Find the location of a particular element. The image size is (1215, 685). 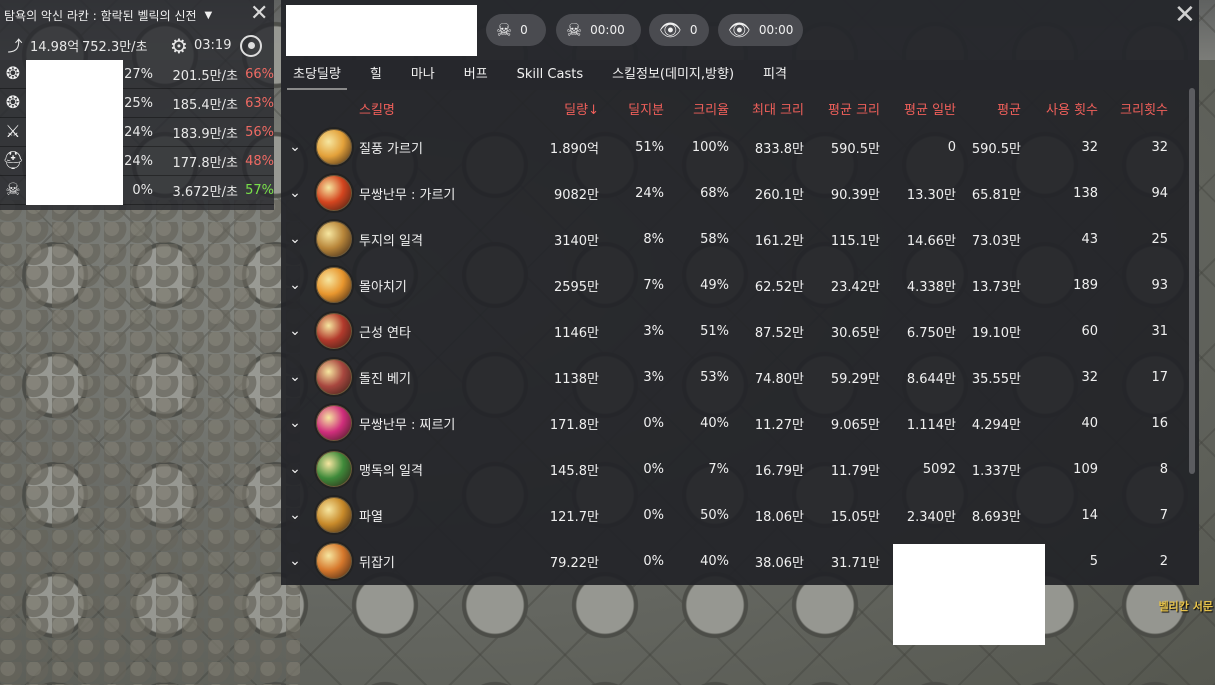

detail-header: ☠ 0 ☠ 00:00 👁 0 👁 00:00 ✕ is located at coordinates (740, 30).